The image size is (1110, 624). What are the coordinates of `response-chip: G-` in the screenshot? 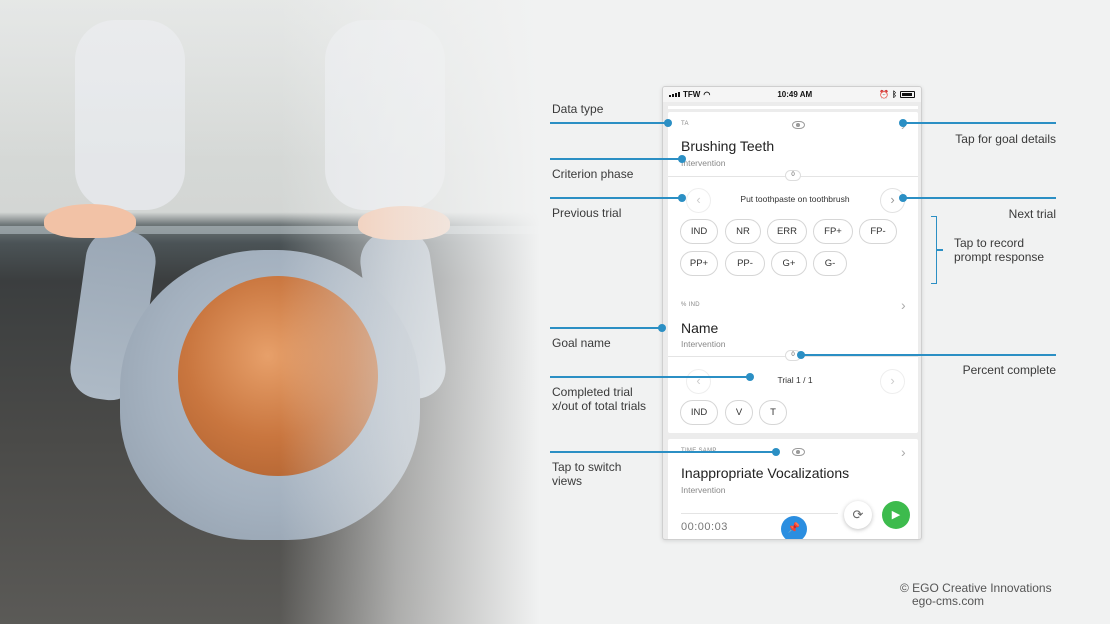 It's located at (830, 263).